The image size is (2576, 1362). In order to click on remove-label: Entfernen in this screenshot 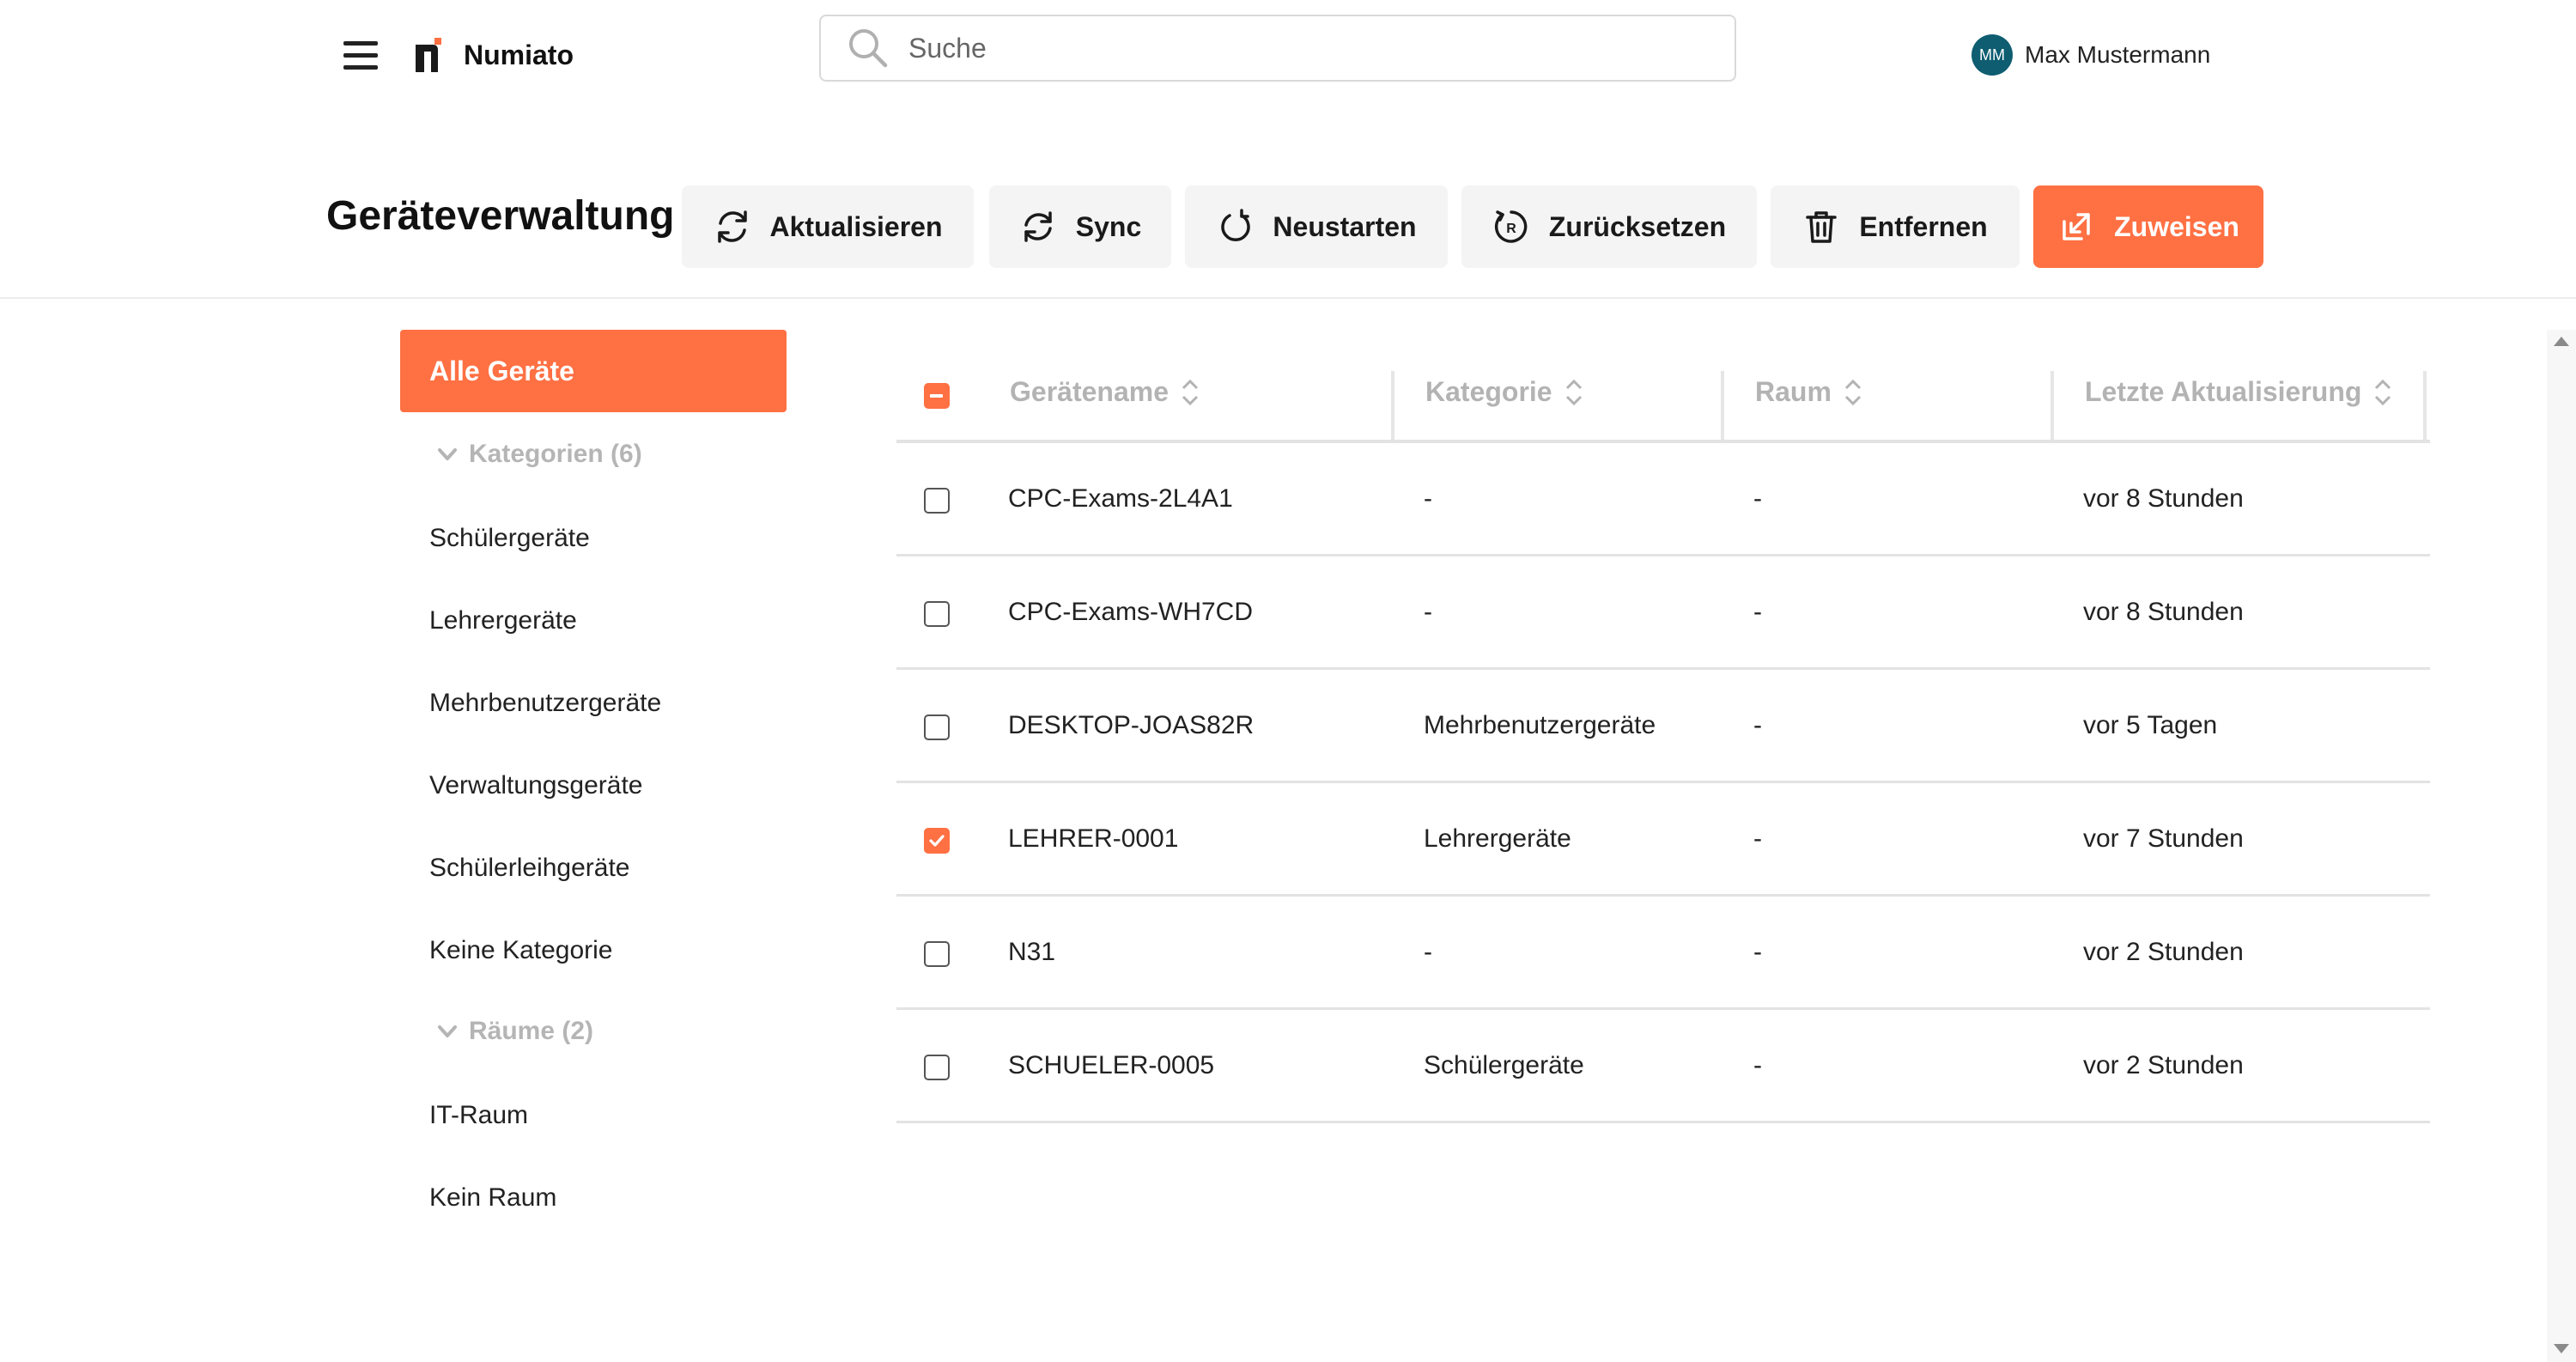, I will do `click(1923, 226)`.